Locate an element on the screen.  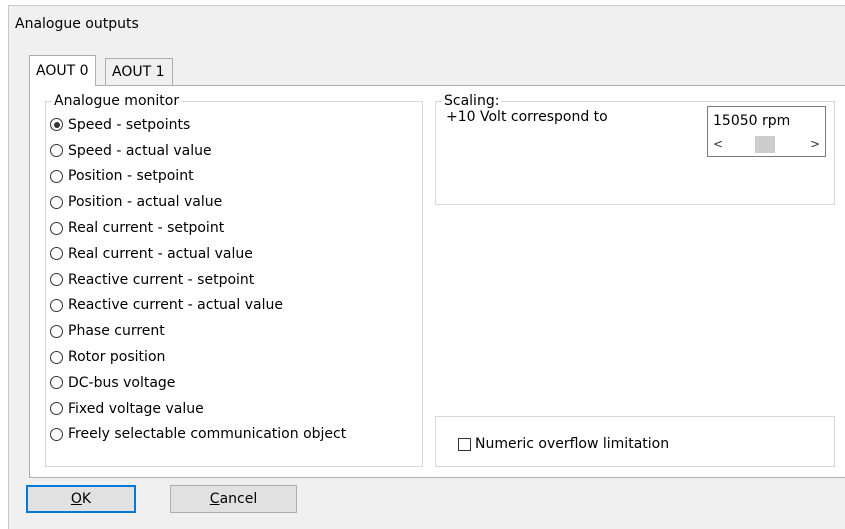
scaling-value: 15050 rpm is located at coordinates (752, 121).